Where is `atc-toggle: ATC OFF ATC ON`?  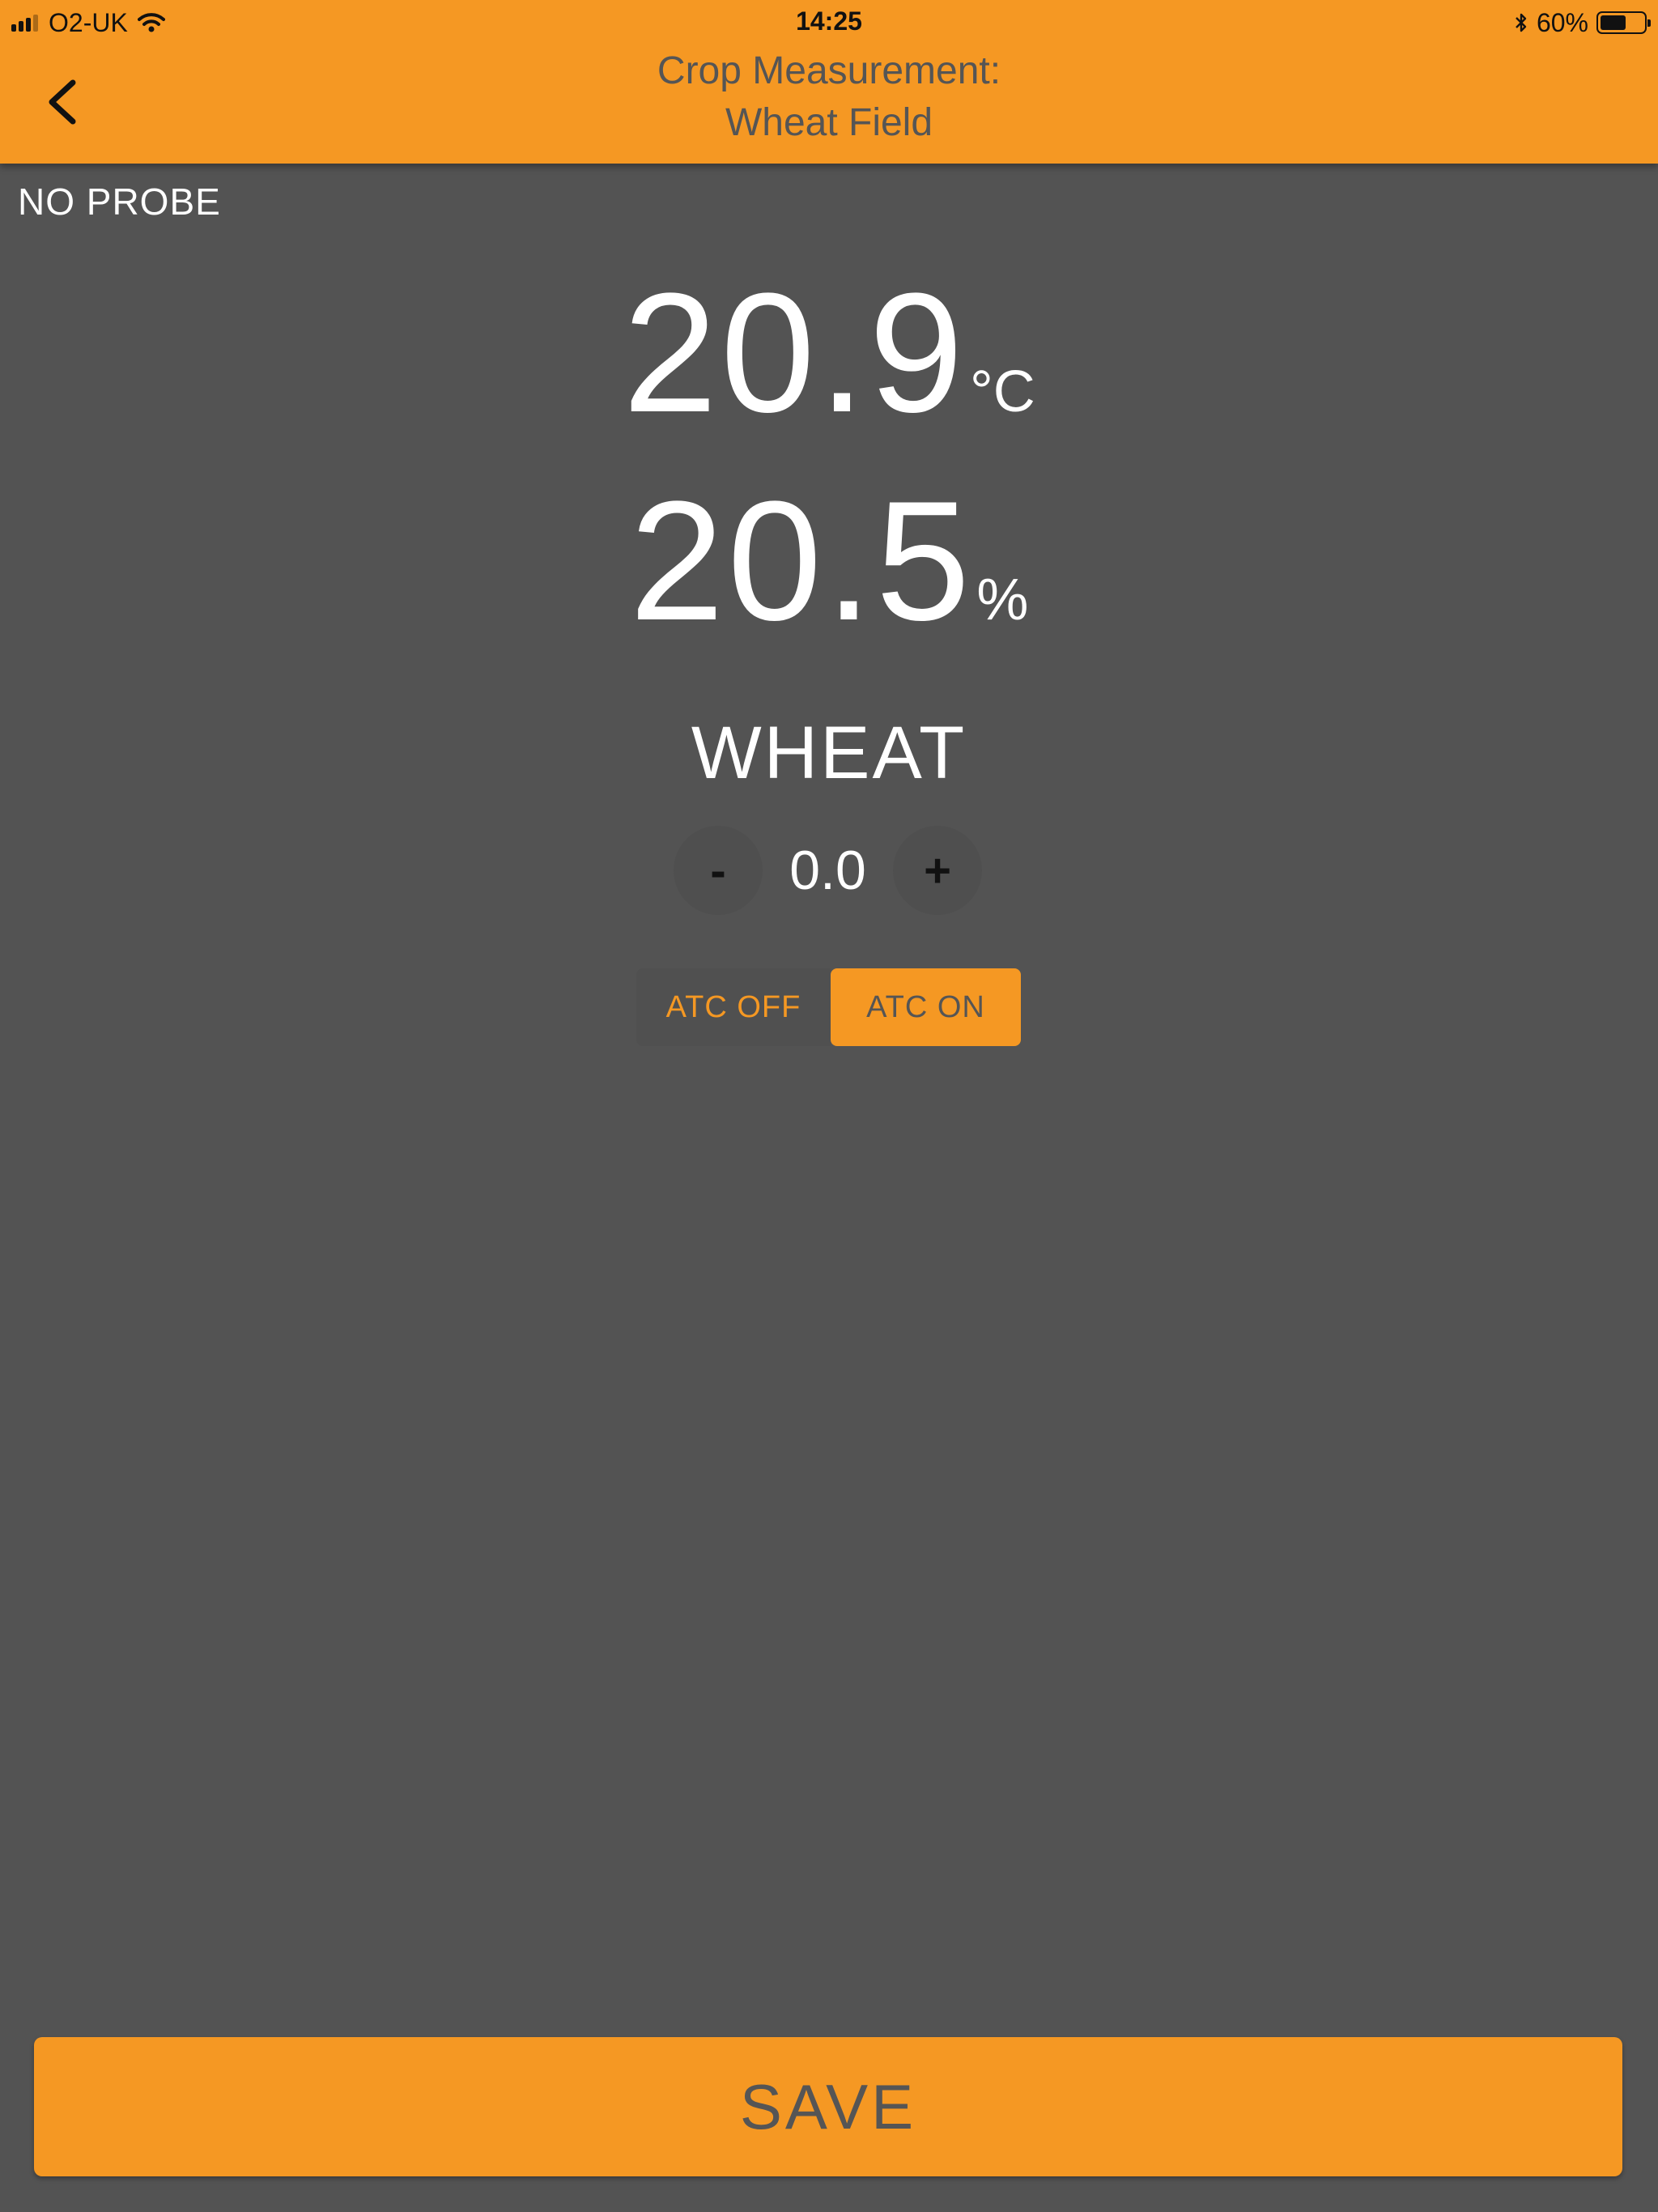 atc-toggle: ATC OFF ATC ON is located at coordinates (828, 1007).